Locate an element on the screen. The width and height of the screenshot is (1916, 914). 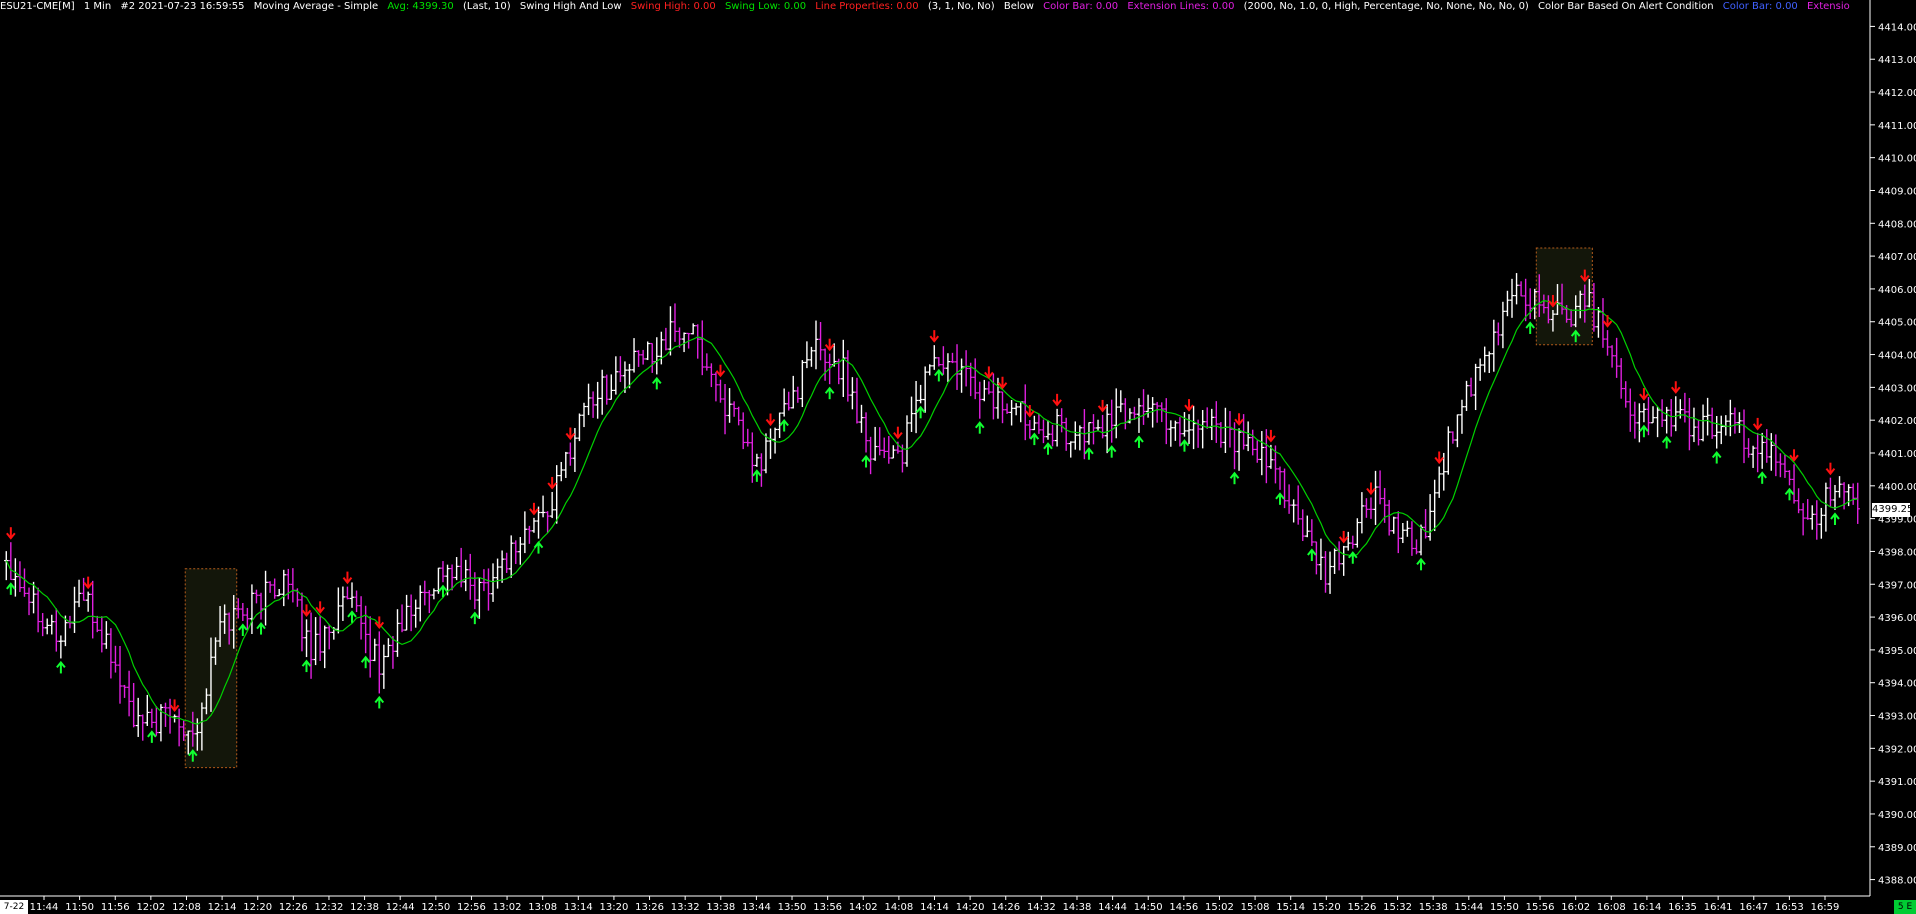
x-tick-label: 15:38 is located at coordinates (1433, 907).